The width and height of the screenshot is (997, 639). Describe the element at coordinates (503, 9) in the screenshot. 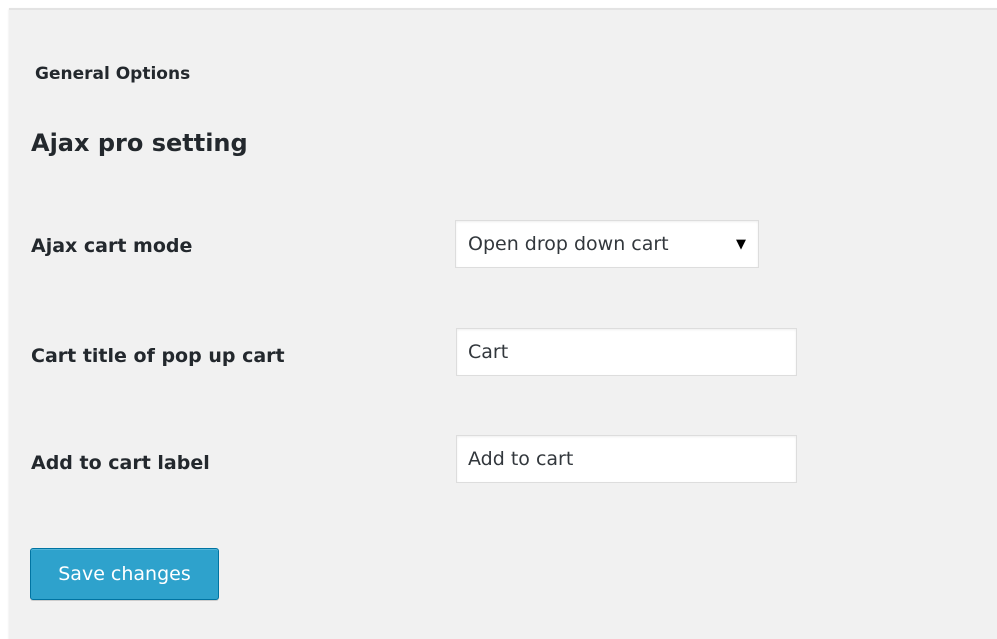

I see `panel-top-edge` at that location.